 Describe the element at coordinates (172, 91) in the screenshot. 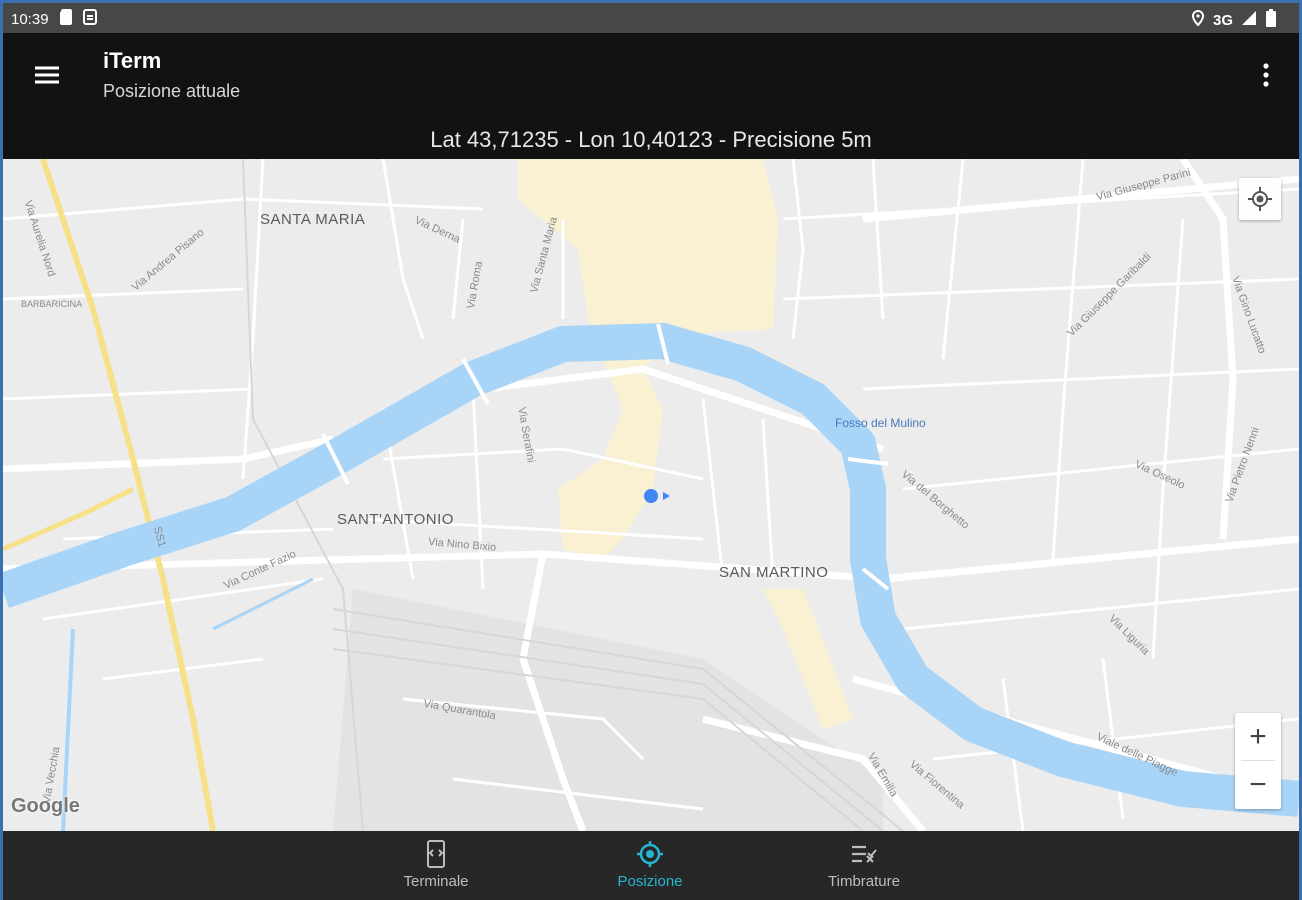

I see `app-subtitle: Posizione attuale` at that location.